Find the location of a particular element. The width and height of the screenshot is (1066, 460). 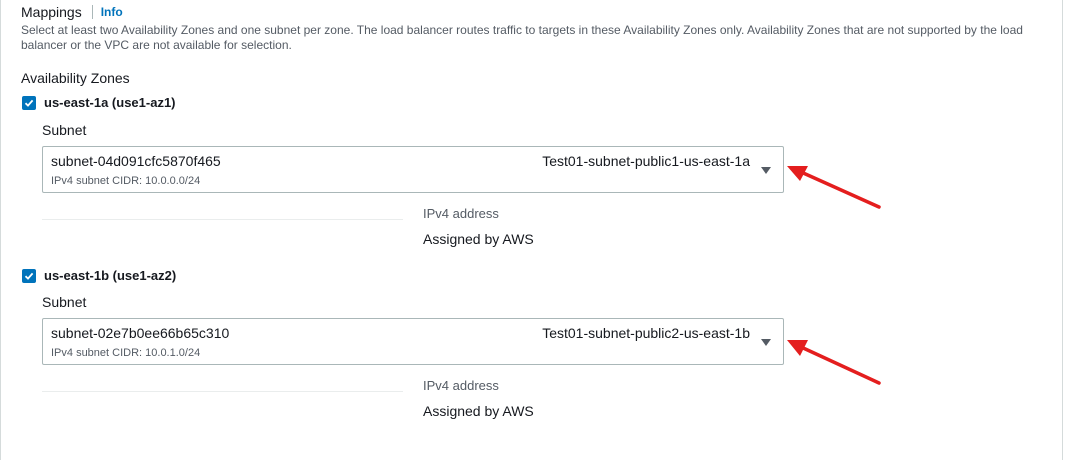

subnet-name: Test01-subnet-public2-us-east-1b is located at coordinates (646, 333).